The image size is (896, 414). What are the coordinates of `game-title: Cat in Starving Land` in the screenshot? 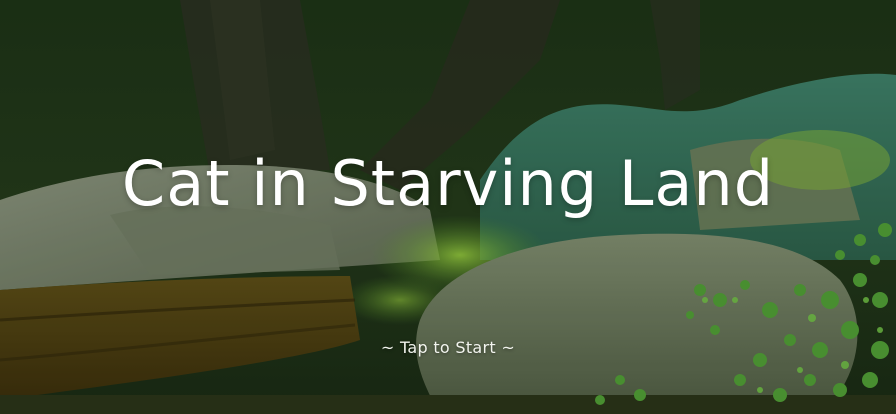 It's located at (448, 183).